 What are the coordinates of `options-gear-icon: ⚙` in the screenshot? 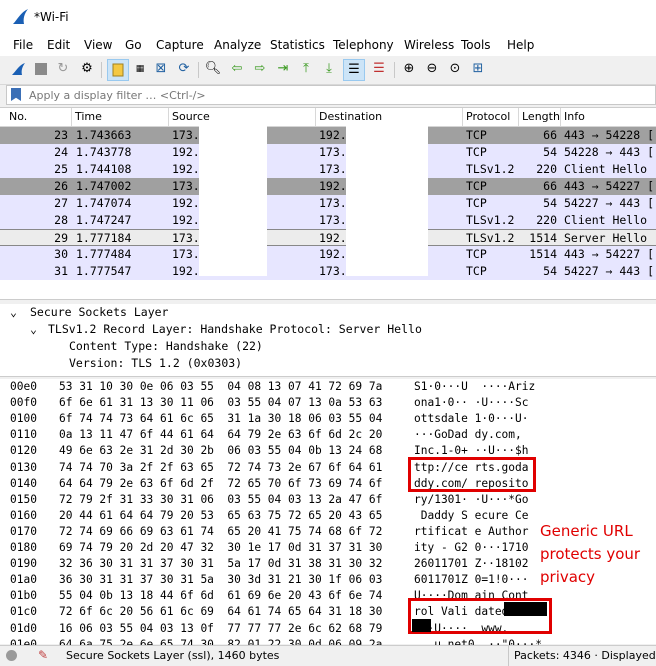 It's located at (87, 69).